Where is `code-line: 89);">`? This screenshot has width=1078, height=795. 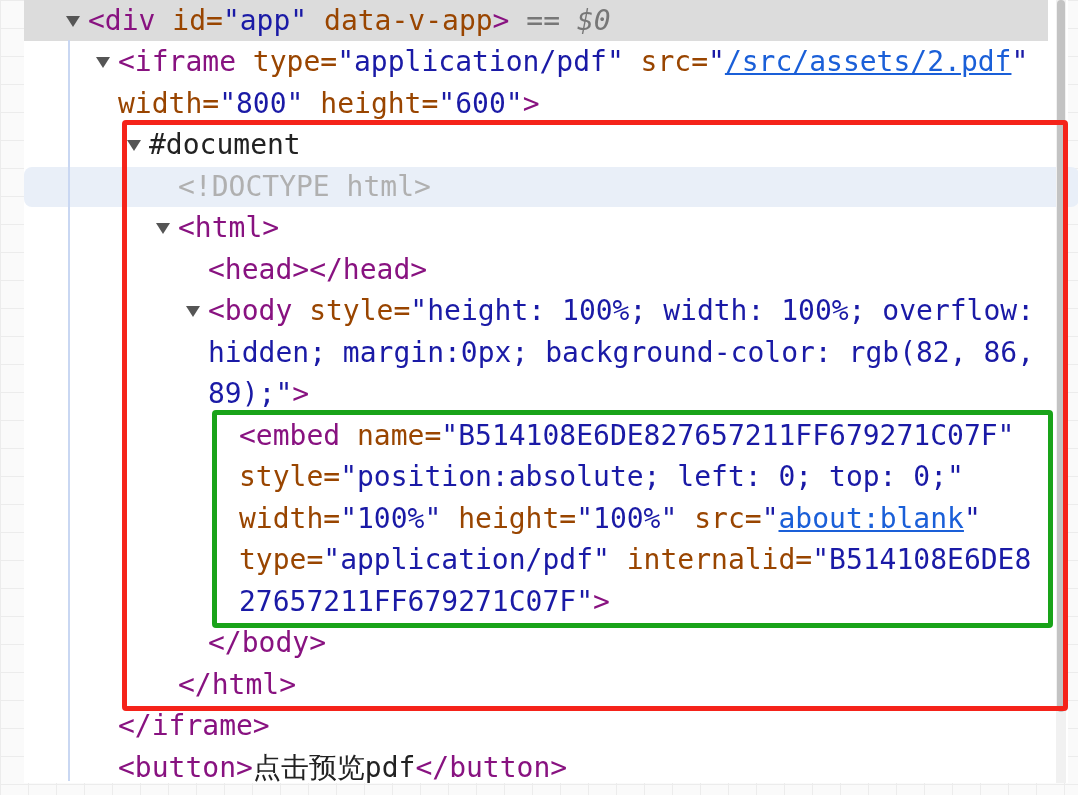
code-line: 89);"> is located at coordinates (259, 394).